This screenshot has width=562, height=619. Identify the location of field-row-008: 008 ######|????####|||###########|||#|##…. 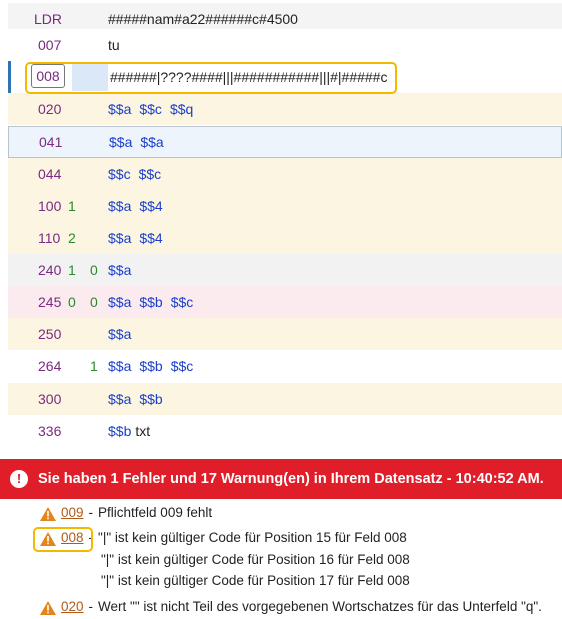
(285, 77).